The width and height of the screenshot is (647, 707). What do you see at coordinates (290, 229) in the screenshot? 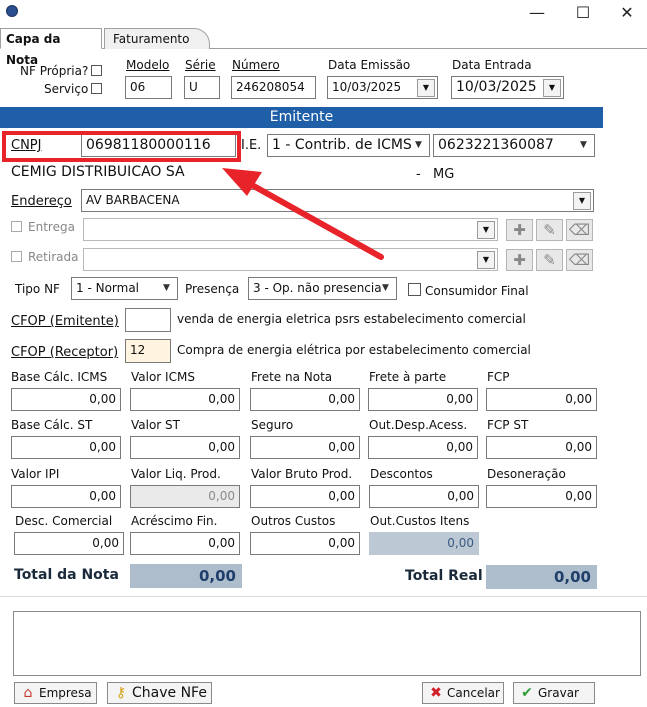
I see `entrega-select: ▼` at bounding box center [290, 229].